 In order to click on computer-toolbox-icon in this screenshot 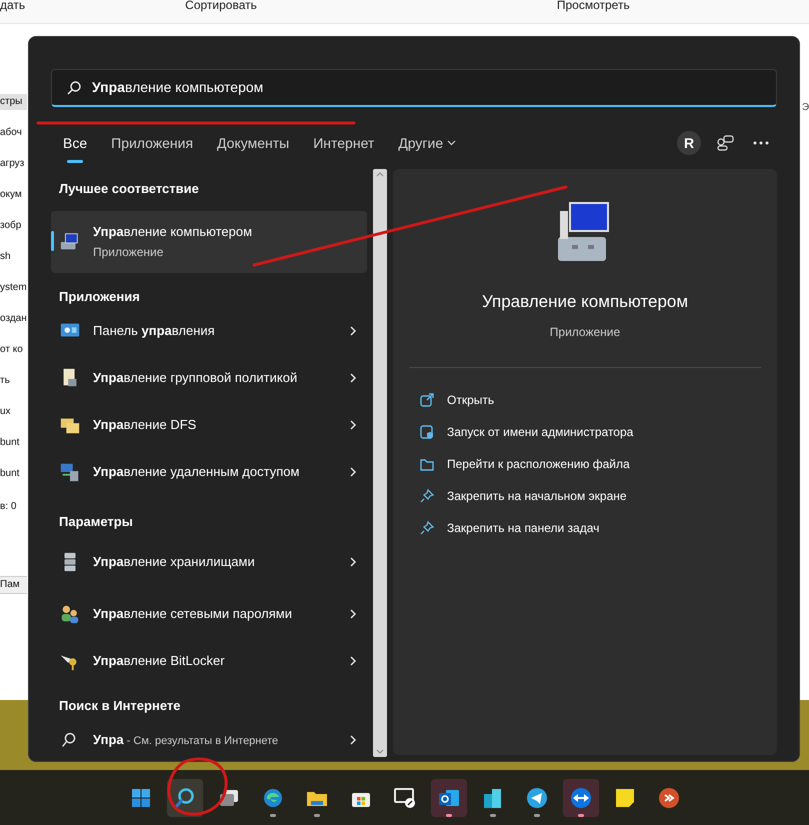, I will do `click(70, 241)`.